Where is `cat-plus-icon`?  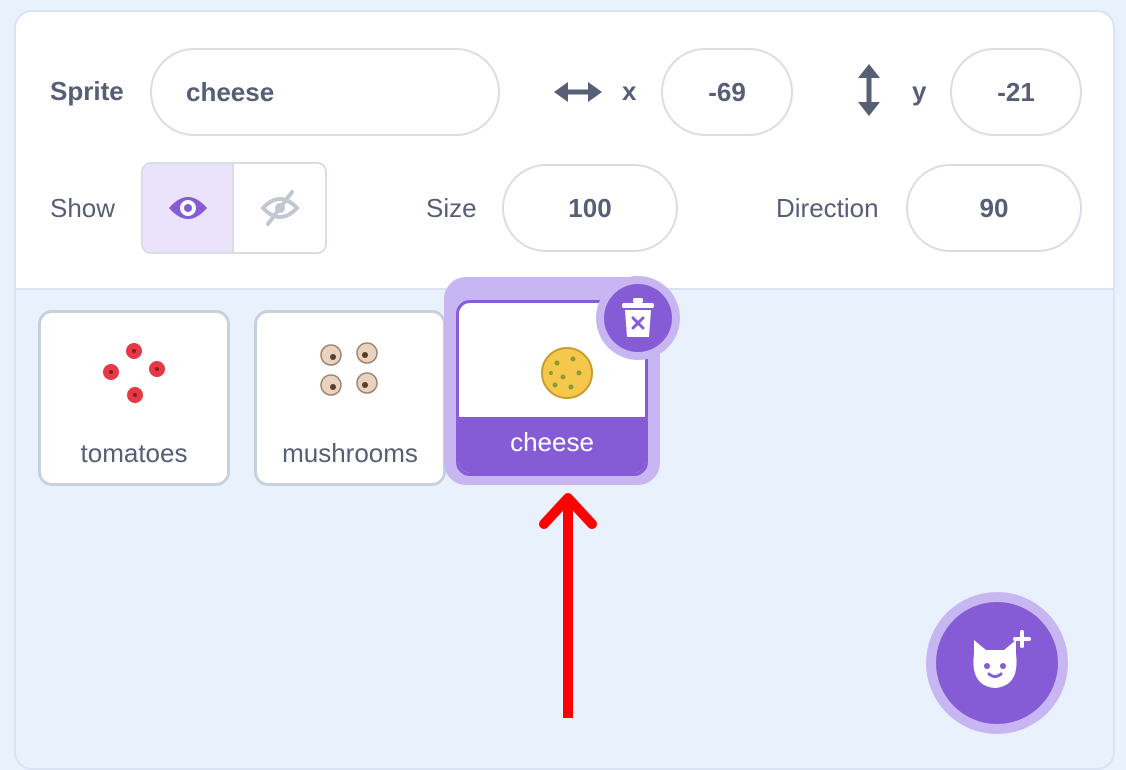 cat-plus-icon is located at coordinates (1002, 659).